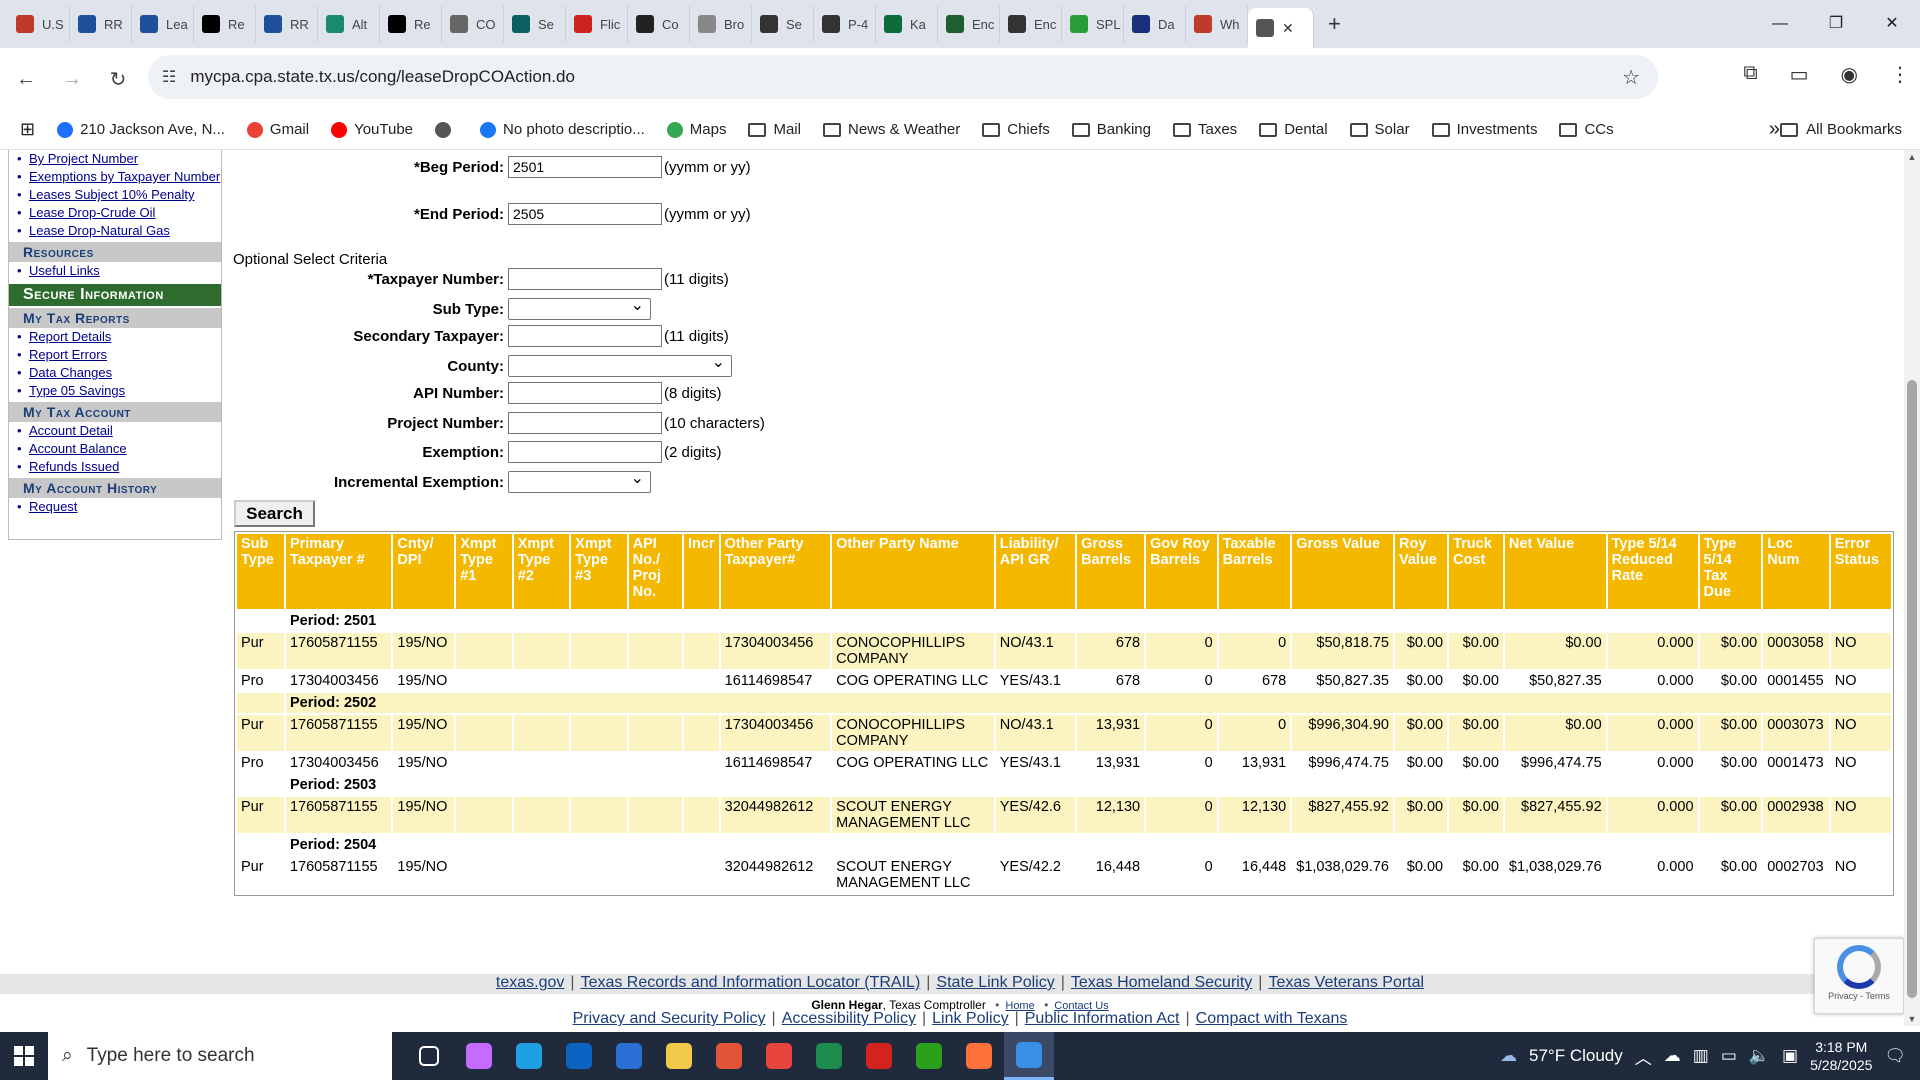  What do you see at coordinates (669, 1018) in the screenshot?
I see `footer-link: Privacy and Security Policy` at bounding box center [669, 1018].